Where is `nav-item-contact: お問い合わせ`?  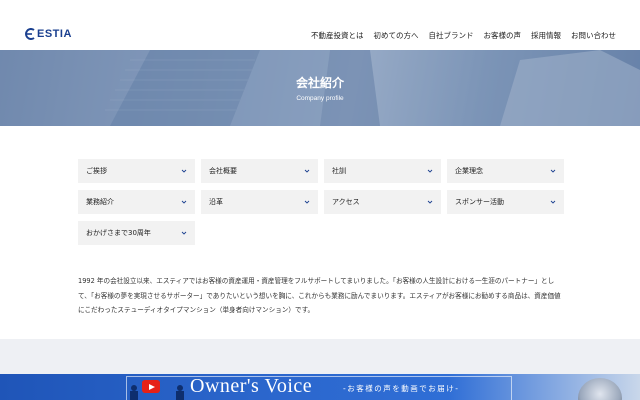 nav-item-contact: お問い合わせ is located at coordinates (593, 35).